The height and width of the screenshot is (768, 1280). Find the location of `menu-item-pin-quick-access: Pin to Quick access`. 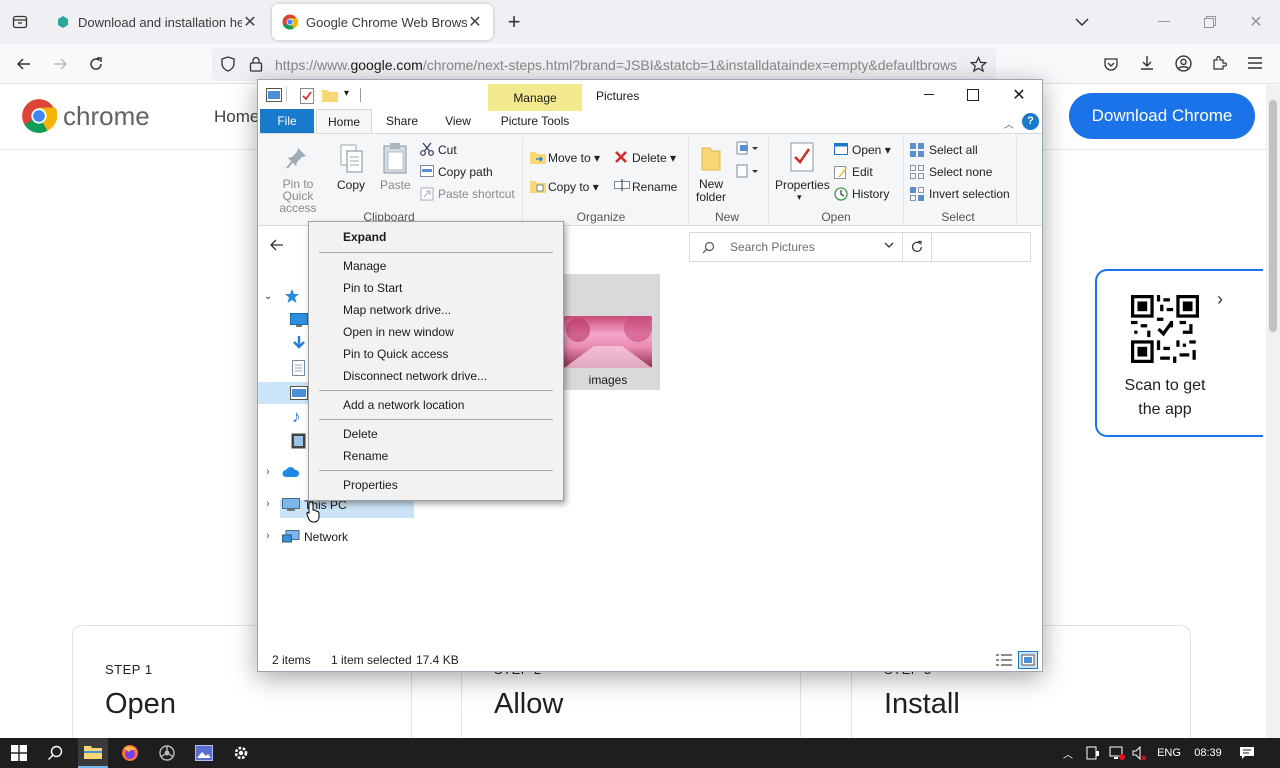

menu-item-pin-quick-access: Pin to Quick access is located at coordinates (395, 354).